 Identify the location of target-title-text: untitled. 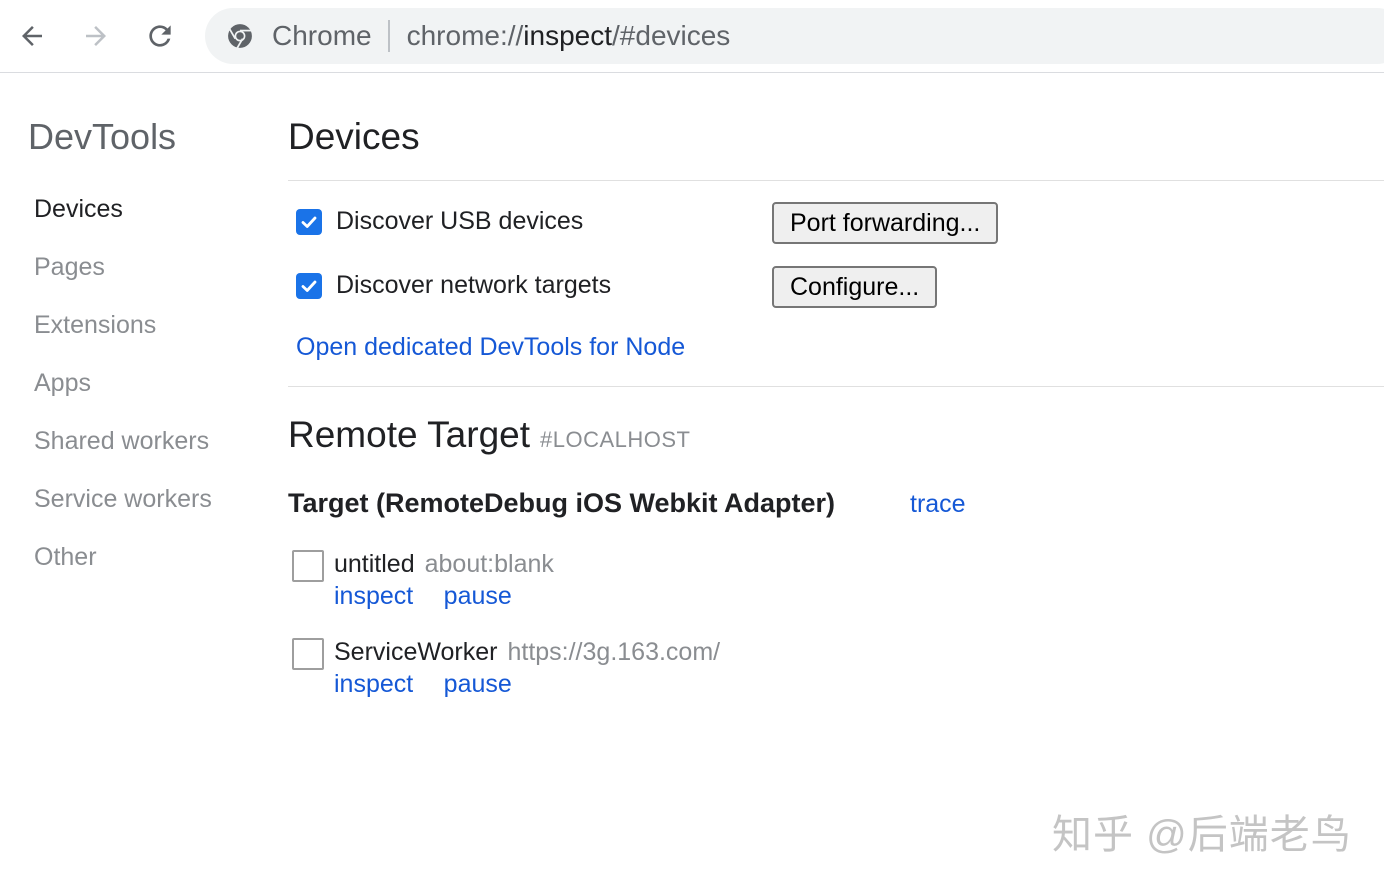
(374, 564).